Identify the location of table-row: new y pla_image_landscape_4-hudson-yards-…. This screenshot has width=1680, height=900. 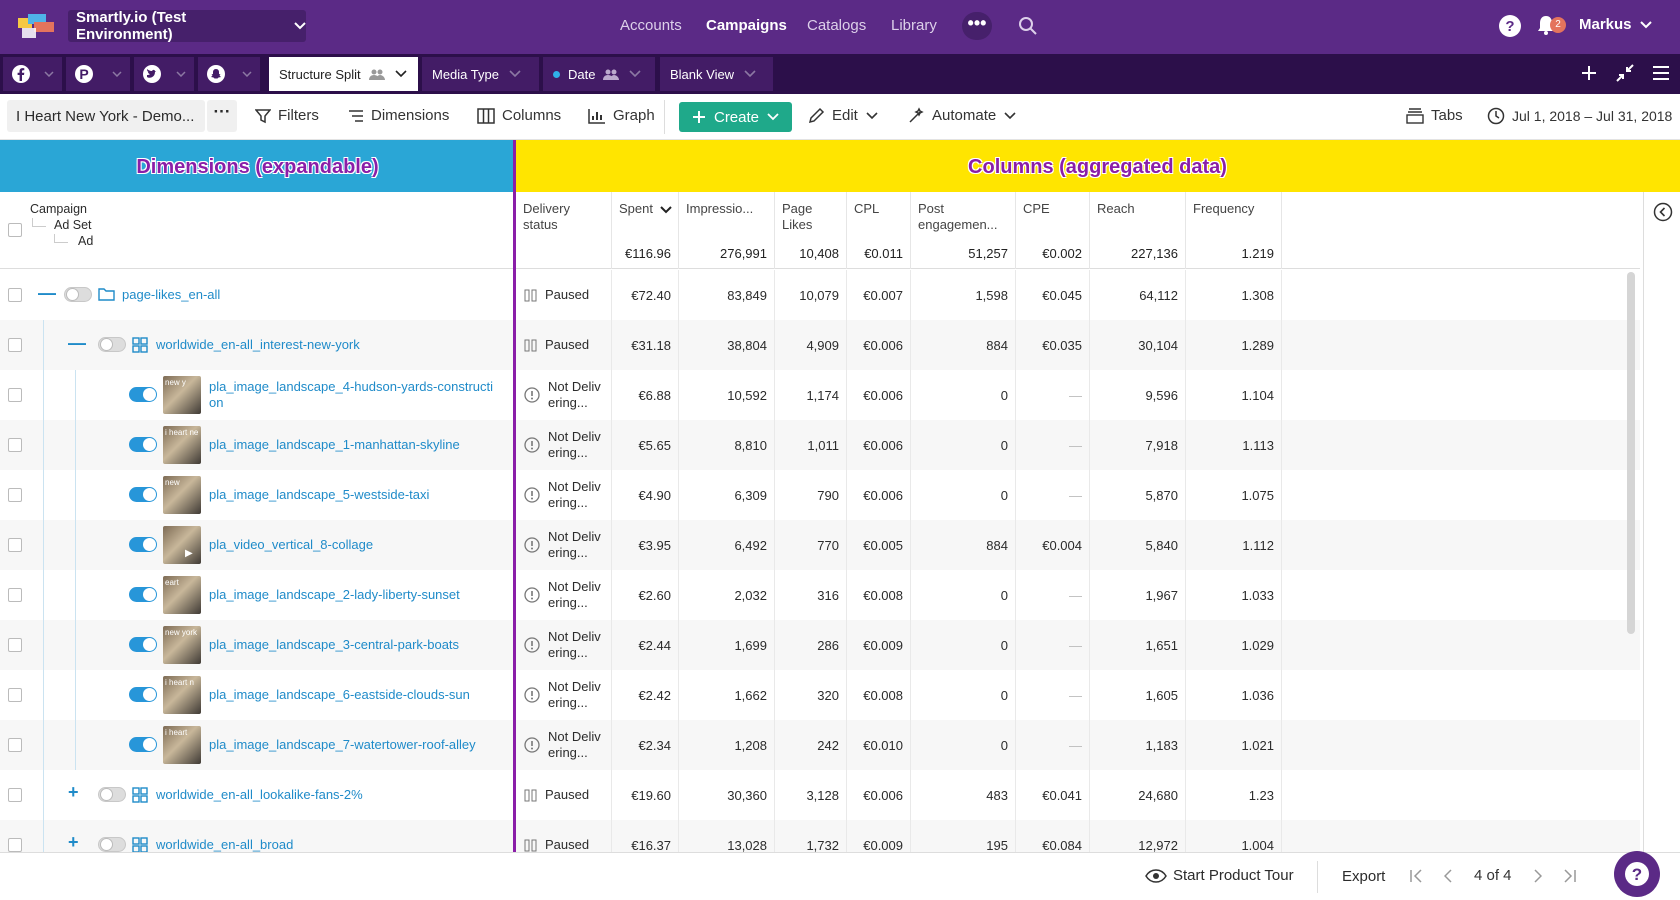
(820, 395).